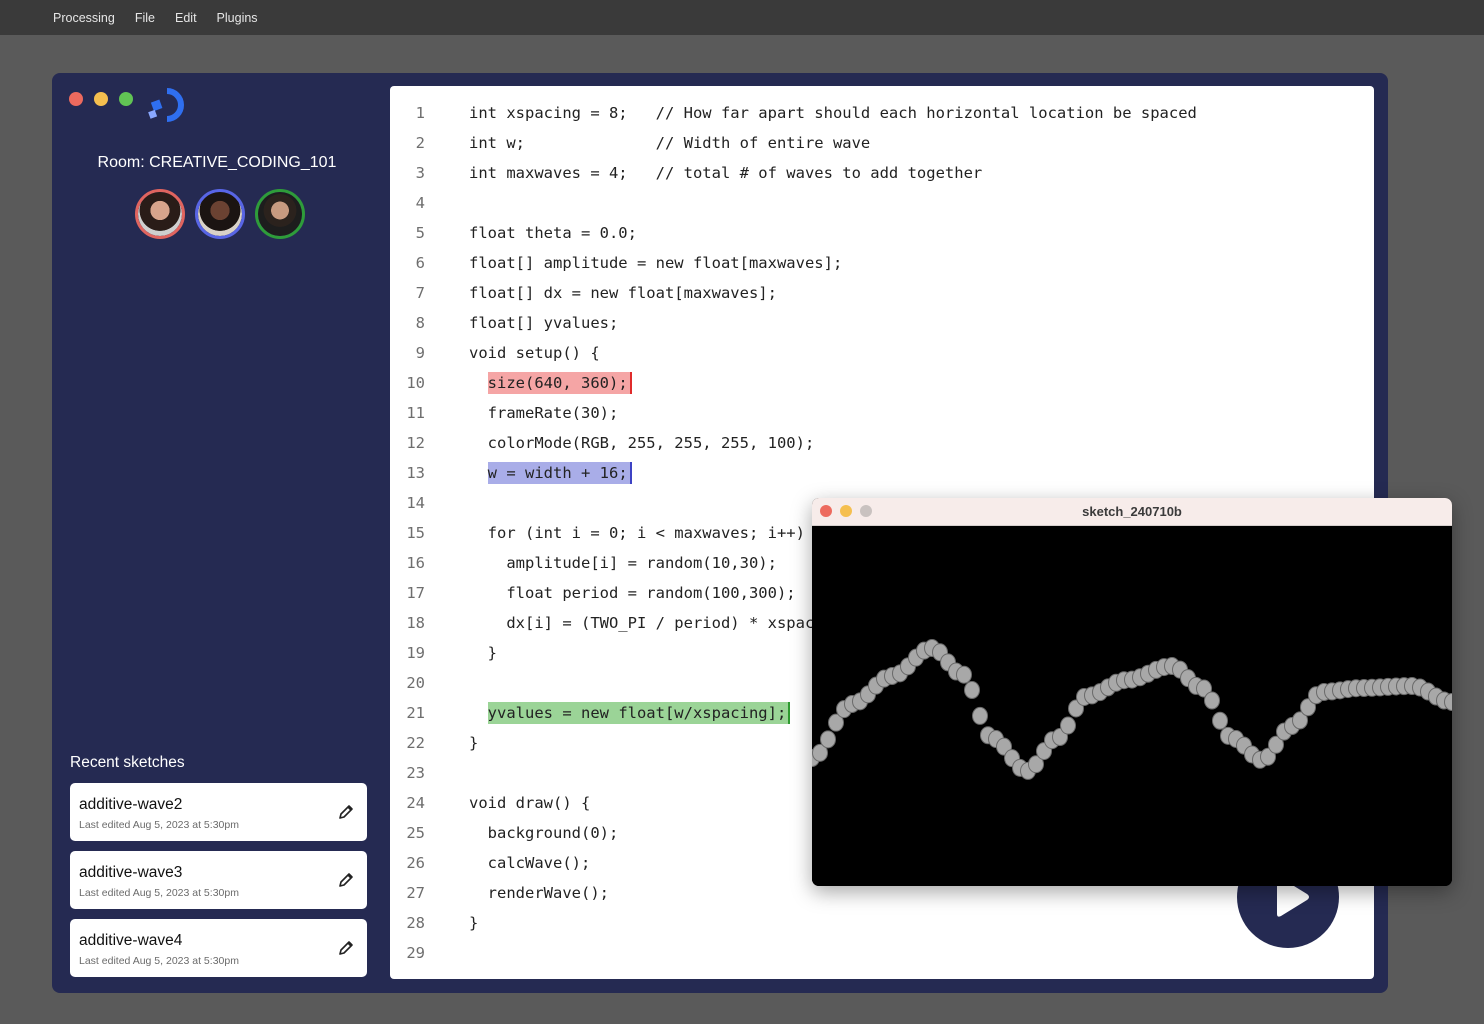 The image size is (1484, 1024). Describe the element at coordinates (882, 323) in the screenshot. I see `code-line: 8 float[] yvalues;` at that location.